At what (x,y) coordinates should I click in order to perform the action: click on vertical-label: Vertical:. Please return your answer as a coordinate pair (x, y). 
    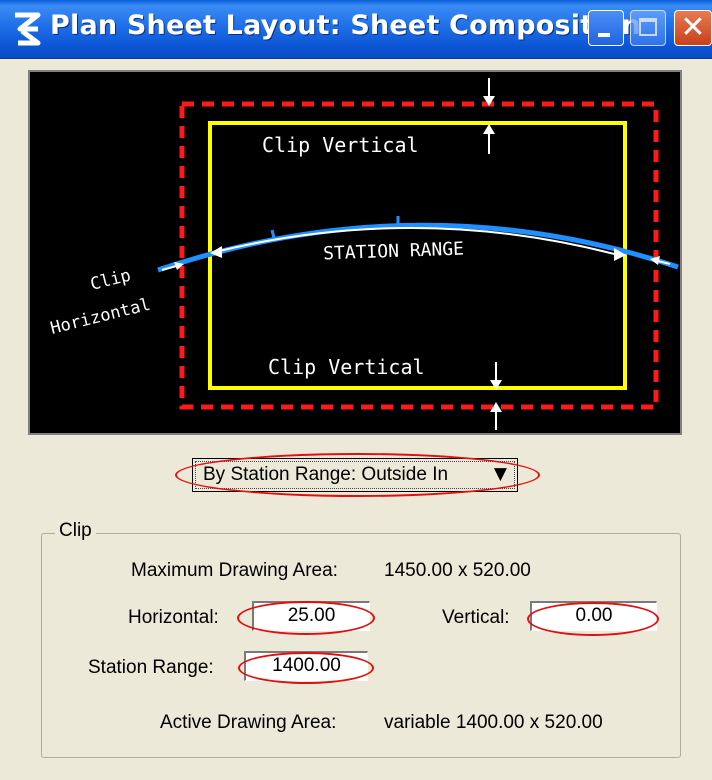
    Looking at the image, I should click on (476, 617).